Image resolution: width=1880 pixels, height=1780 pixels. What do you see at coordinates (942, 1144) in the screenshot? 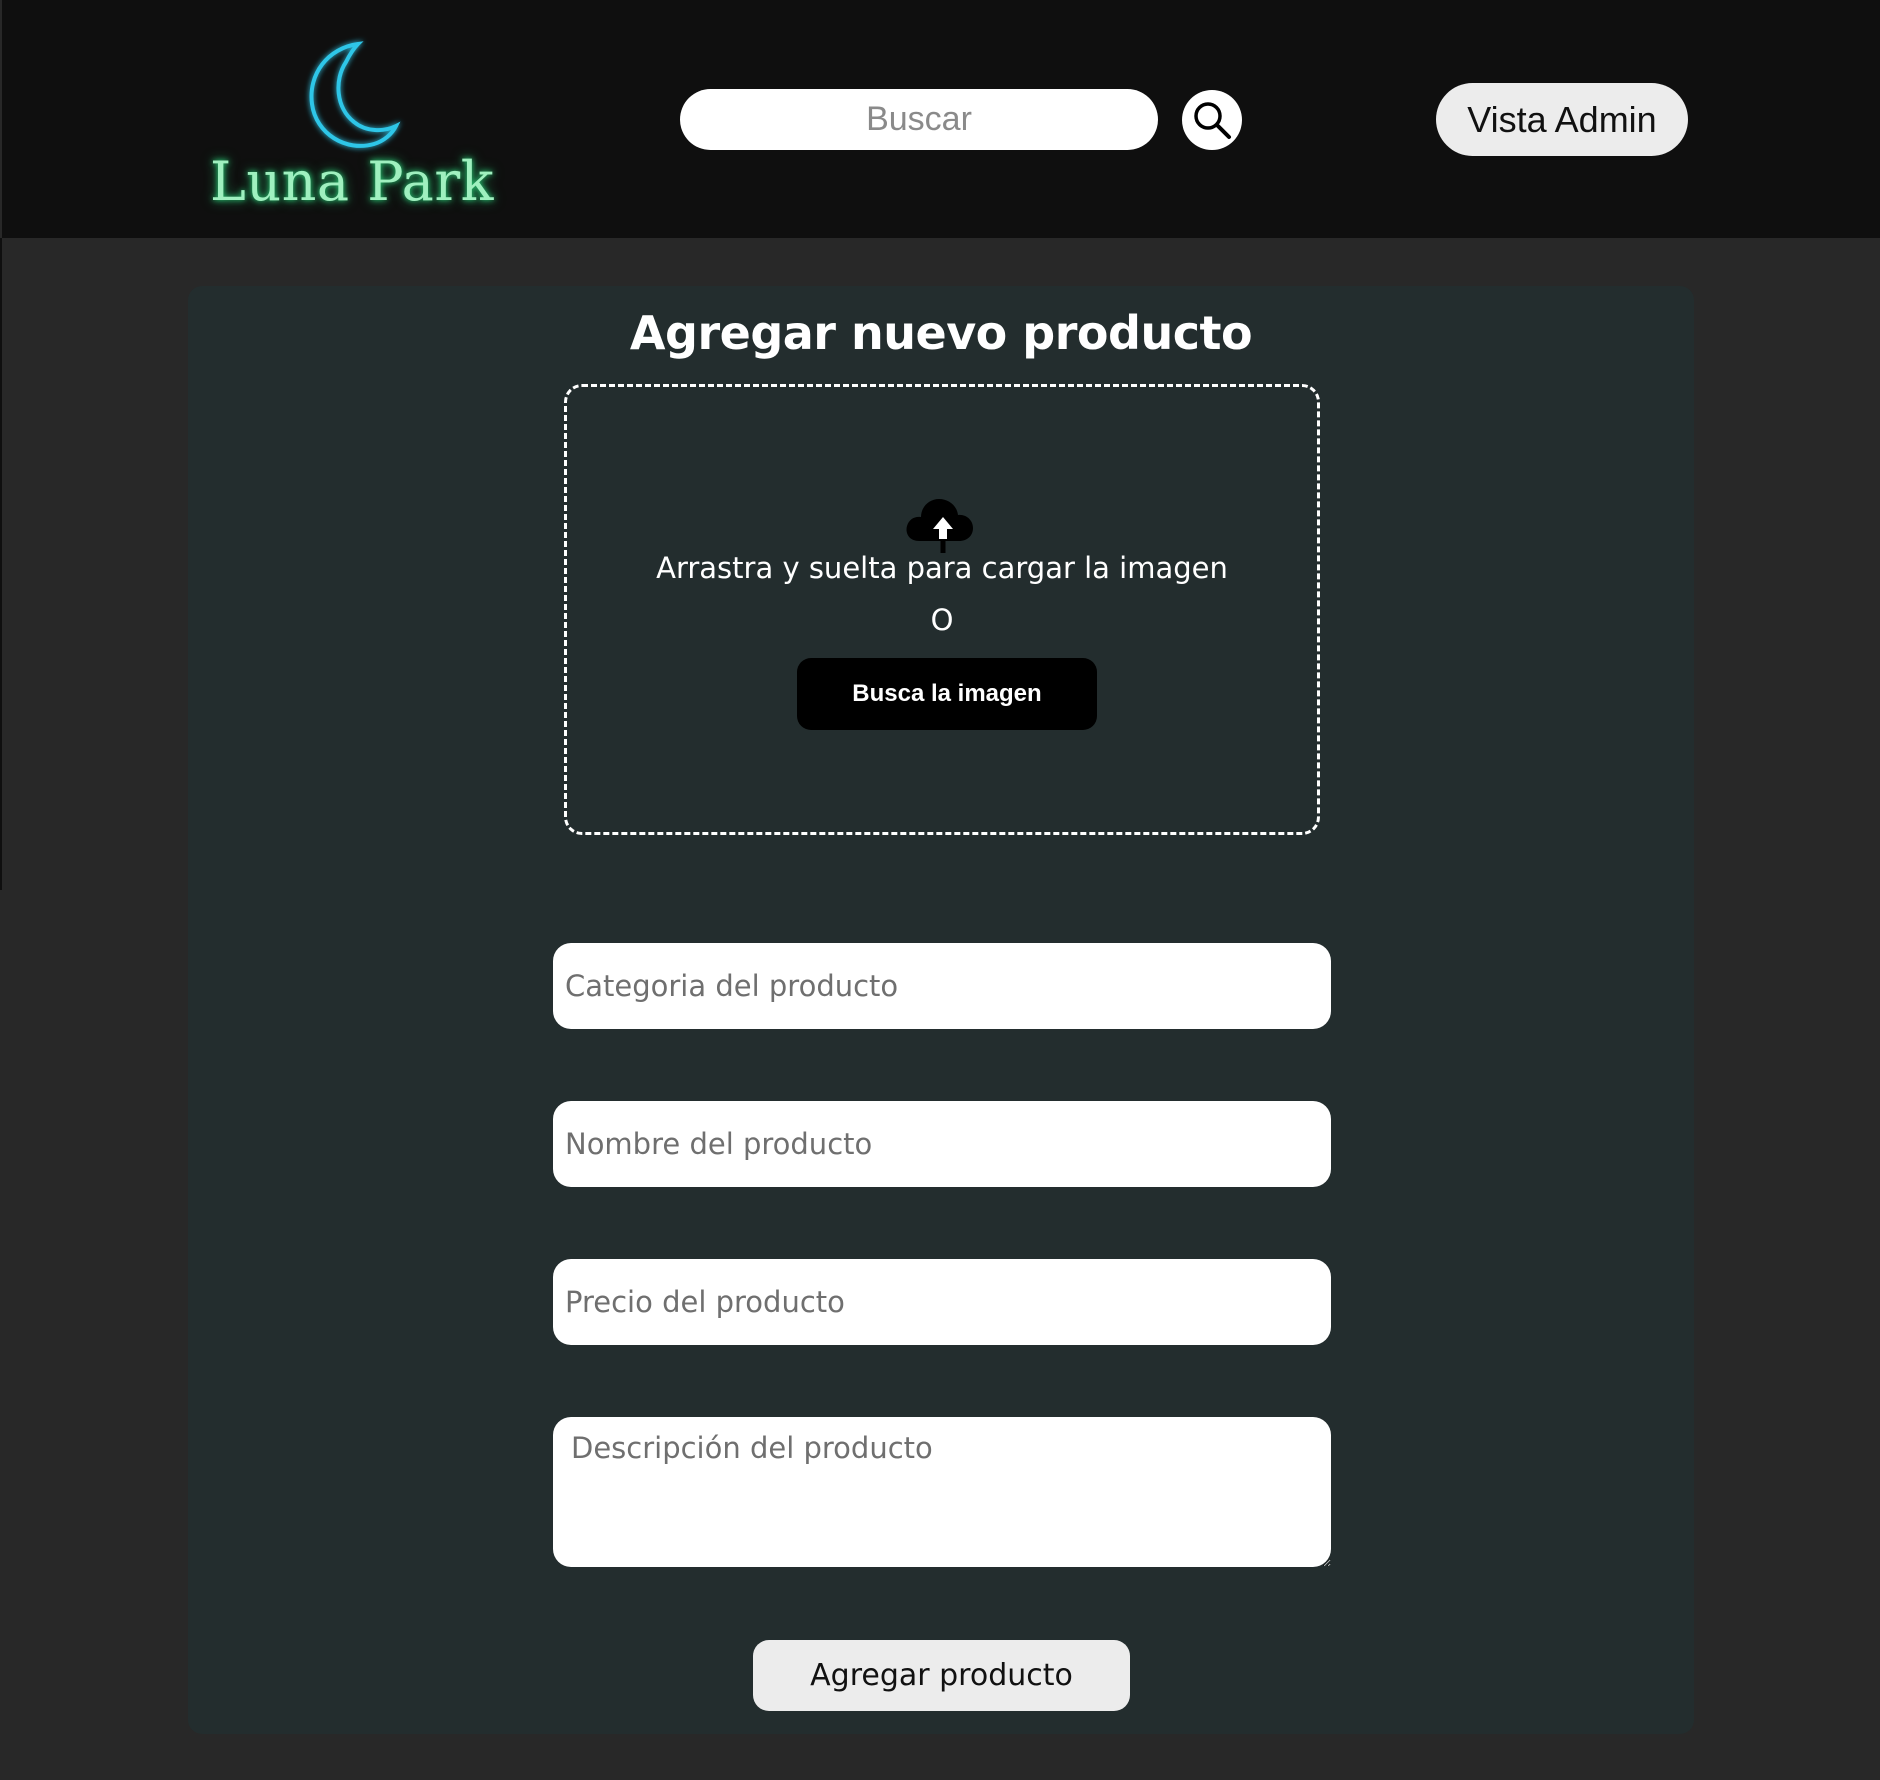
I see `name-field` at bounding box center [942, 1144].